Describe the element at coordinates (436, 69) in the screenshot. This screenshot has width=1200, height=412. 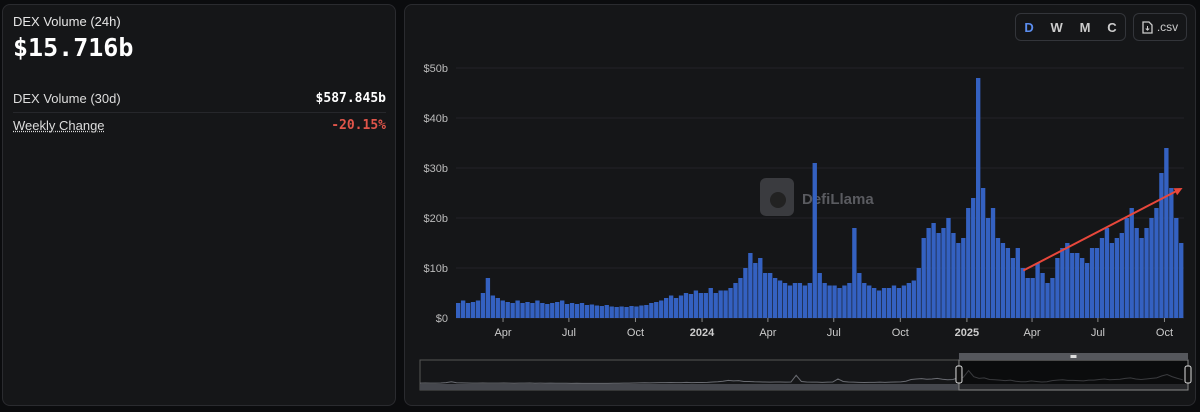
I see `y-tick-label: $50b` at that location.